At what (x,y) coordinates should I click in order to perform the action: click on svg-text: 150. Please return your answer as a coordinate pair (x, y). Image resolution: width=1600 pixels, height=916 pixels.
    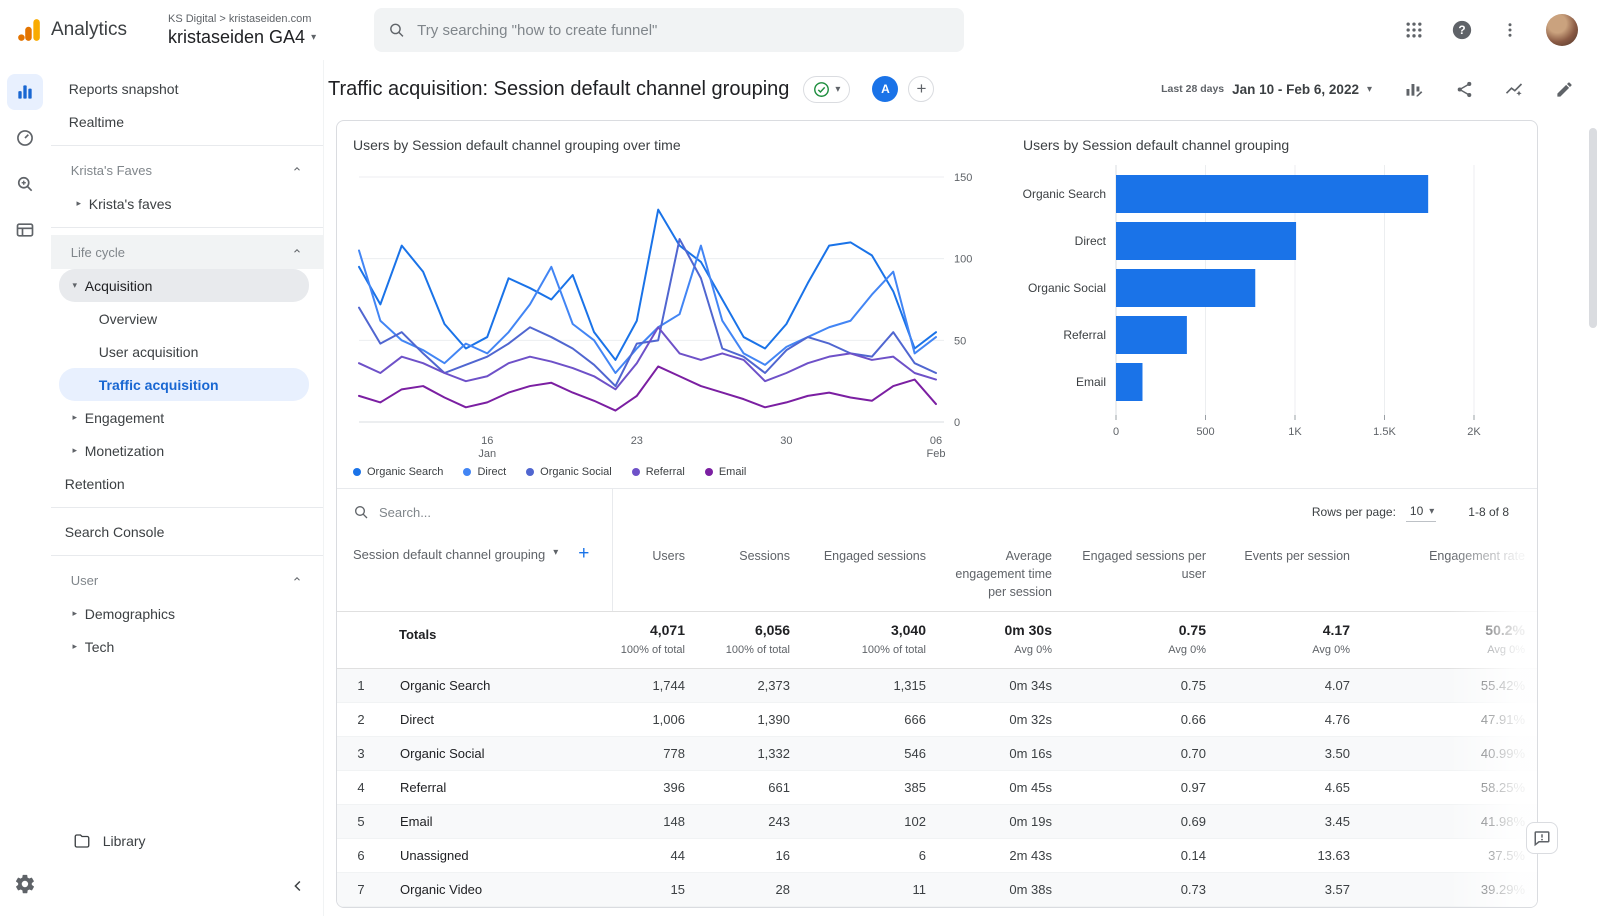
    Looking at the image, I should click on (963, 178).